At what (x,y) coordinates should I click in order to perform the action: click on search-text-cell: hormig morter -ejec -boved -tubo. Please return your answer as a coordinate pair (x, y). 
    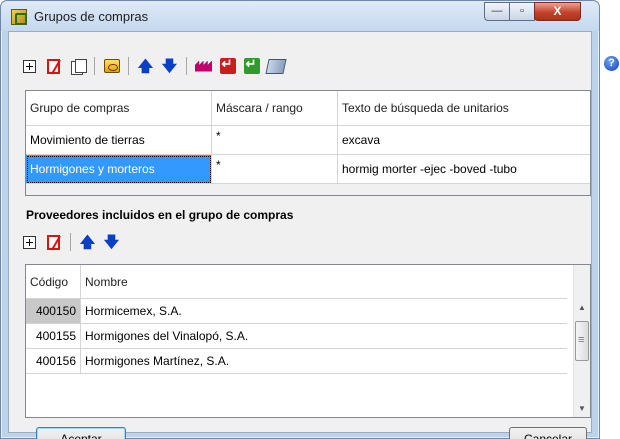
    Looking at the image, I should click on (464, 169).